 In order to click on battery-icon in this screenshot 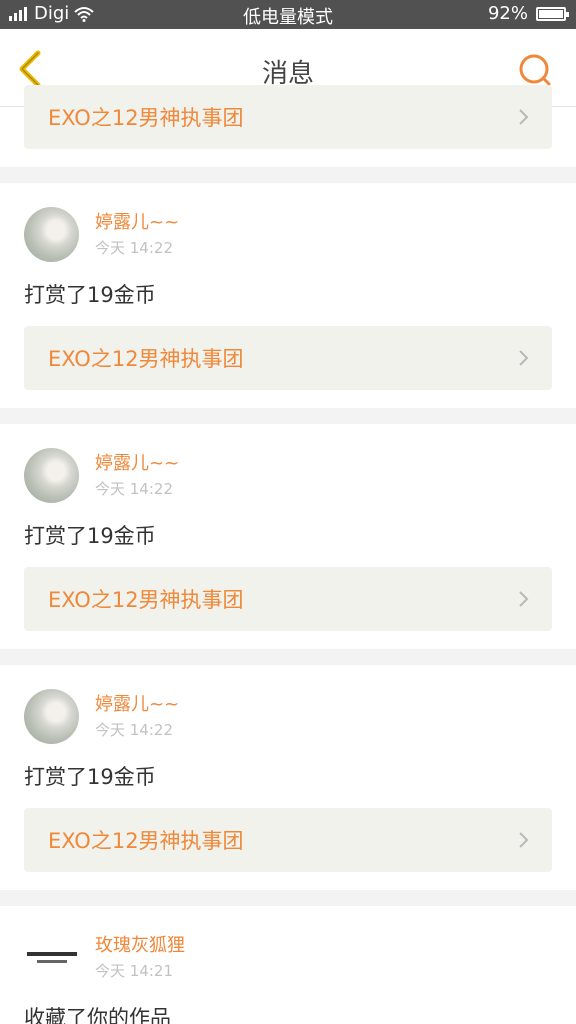, I will do `click(552, 13)`.